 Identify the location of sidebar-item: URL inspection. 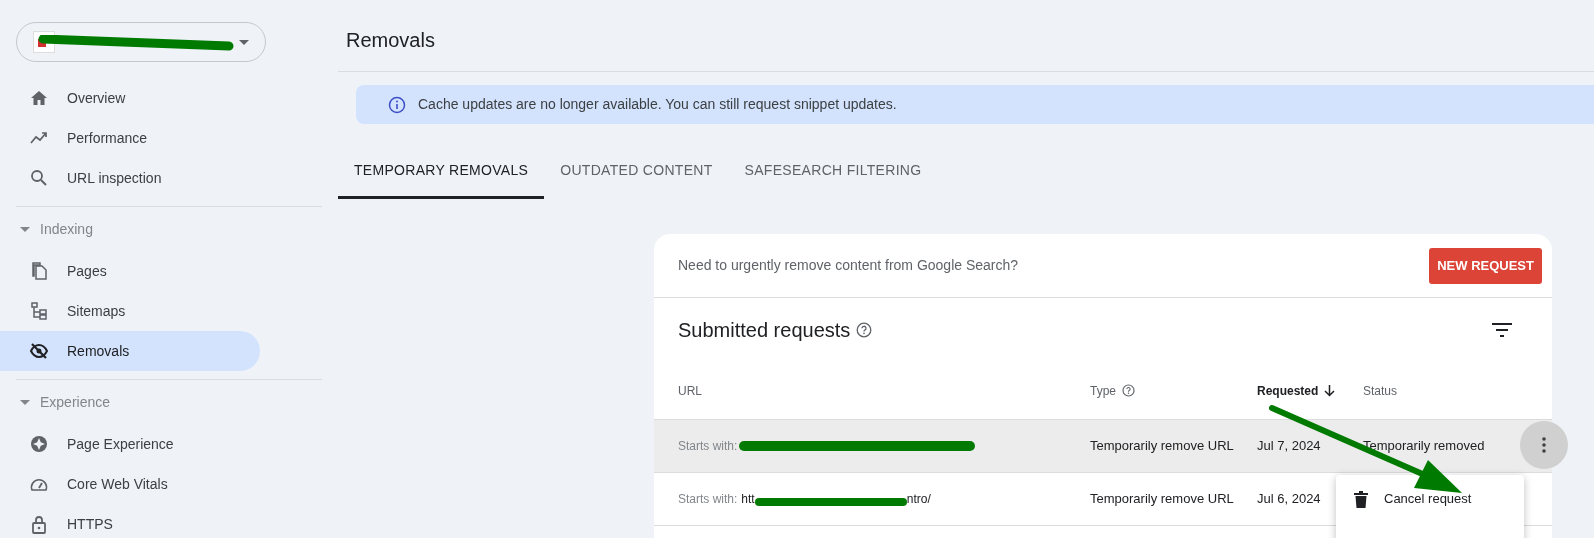
(130, 178).